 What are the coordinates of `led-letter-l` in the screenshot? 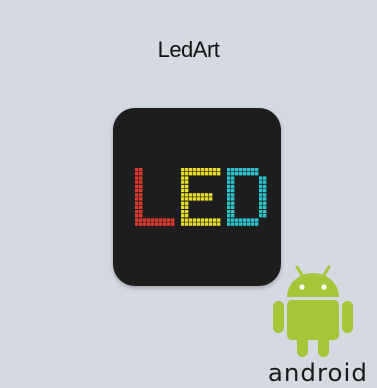 It's located at (155, 197).